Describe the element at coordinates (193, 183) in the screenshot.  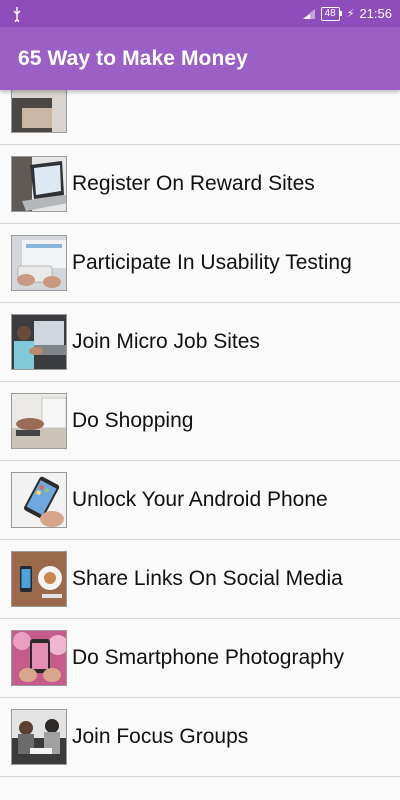
I see `list-item-label: Register On Reward Sites` at that location.